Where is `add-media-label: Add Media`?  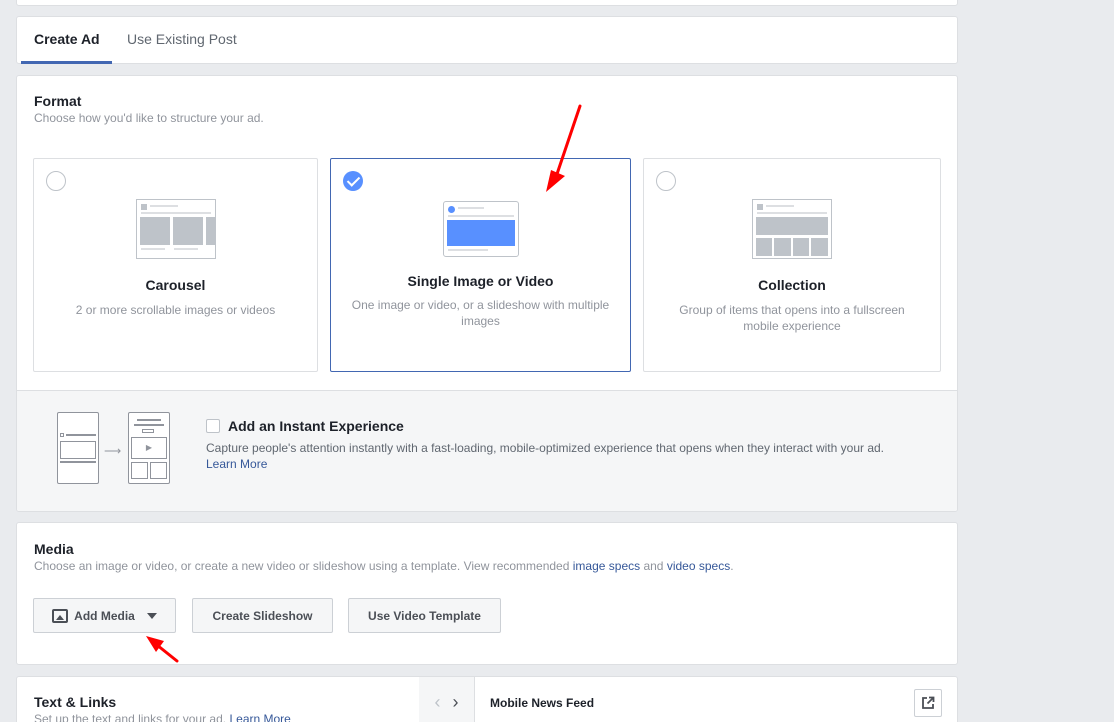 add-media-label: Add Media is located at coordinates (104, 615).